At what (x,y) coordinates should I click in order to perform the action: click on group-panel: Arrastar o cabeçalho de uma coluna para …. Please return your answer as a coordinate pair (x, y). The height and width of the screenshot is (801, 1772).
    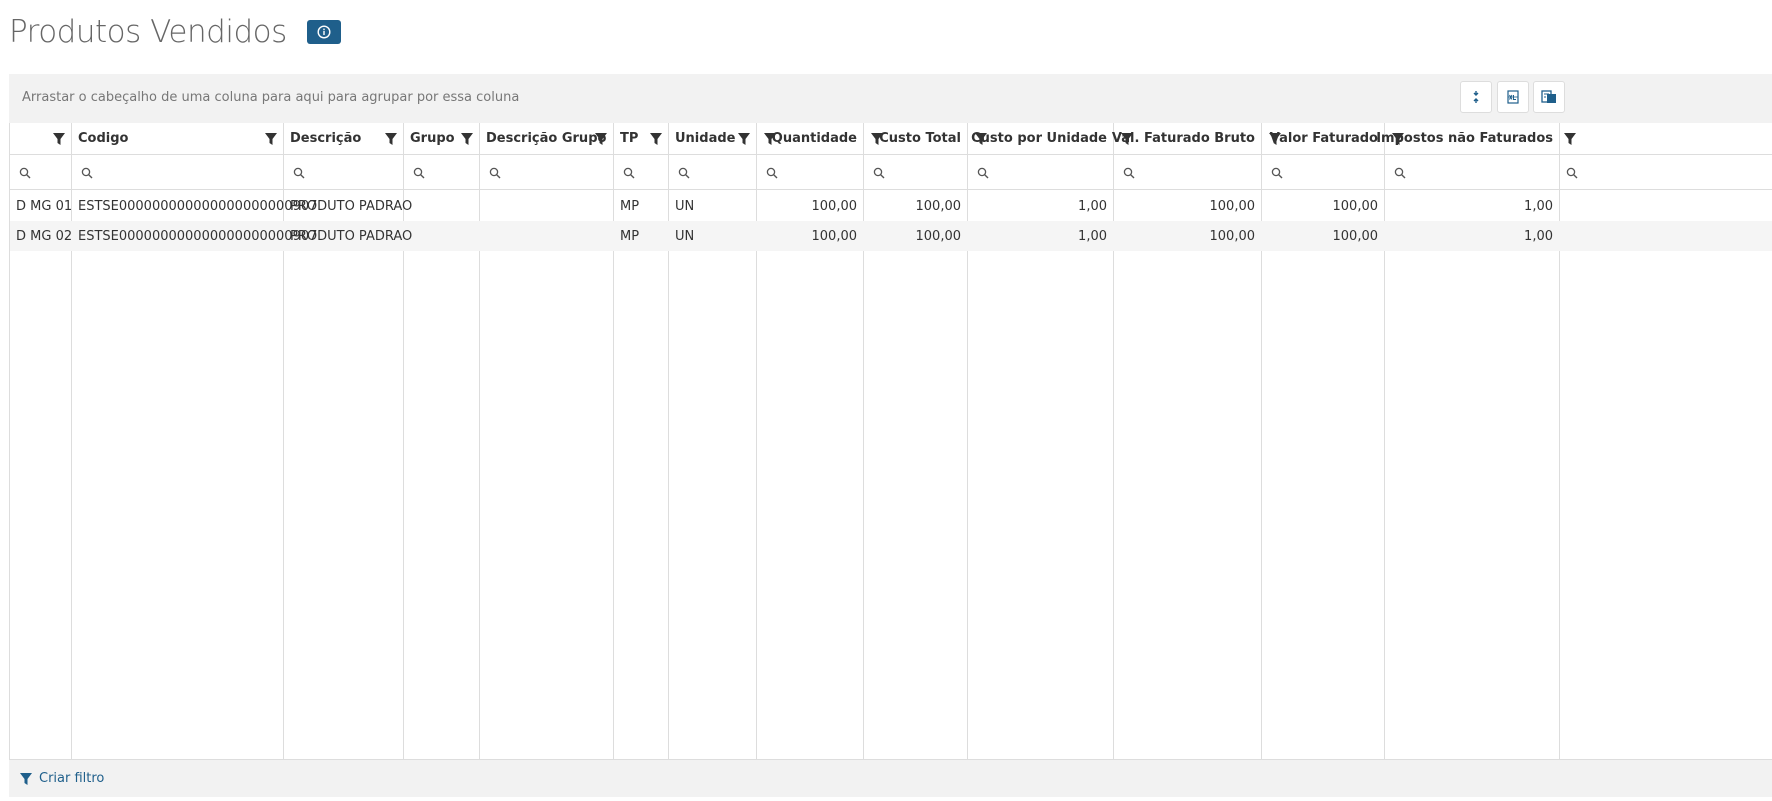
    Looking at the image, I should click on (890, 98).